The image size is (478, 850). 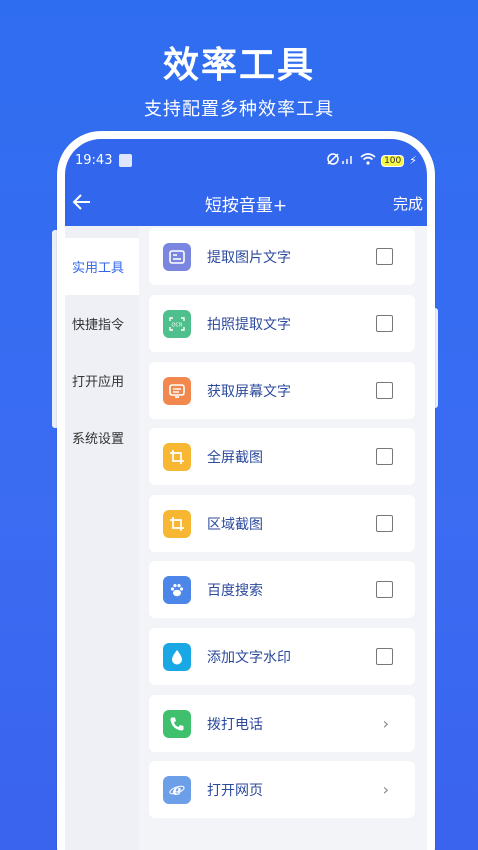 I want to click on image-text-icon, so click(x=177, y=256).